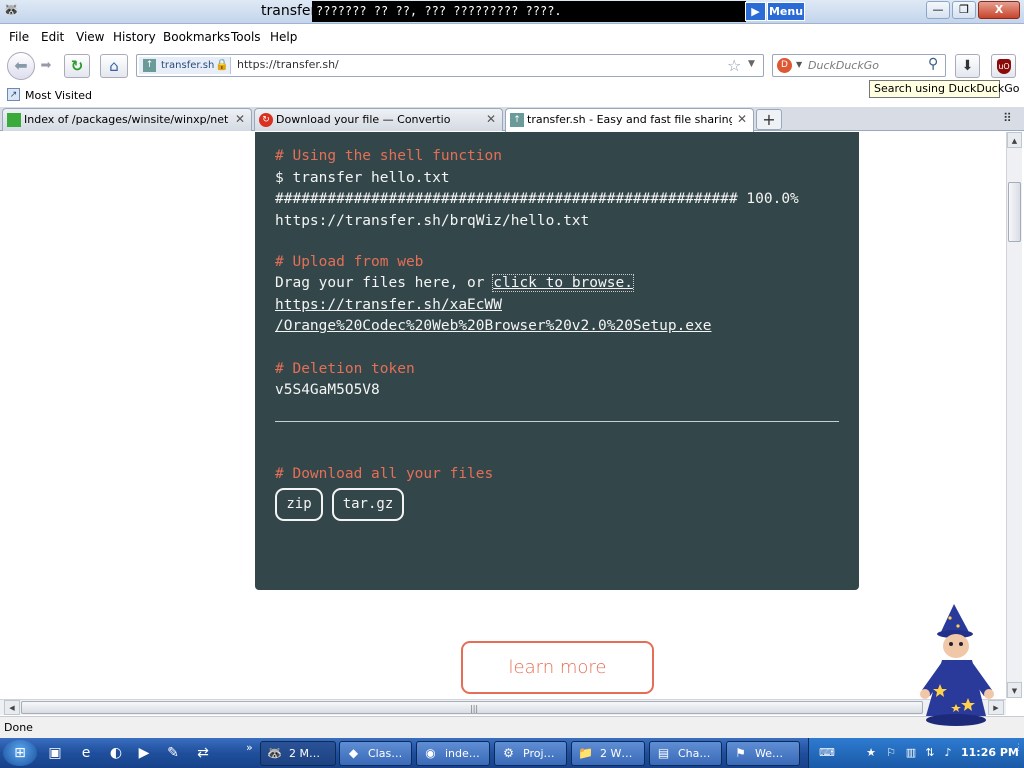 The image size is (1024, 768). I want to click on quicklaunch-media-icon: ▶, so click(144, 753).